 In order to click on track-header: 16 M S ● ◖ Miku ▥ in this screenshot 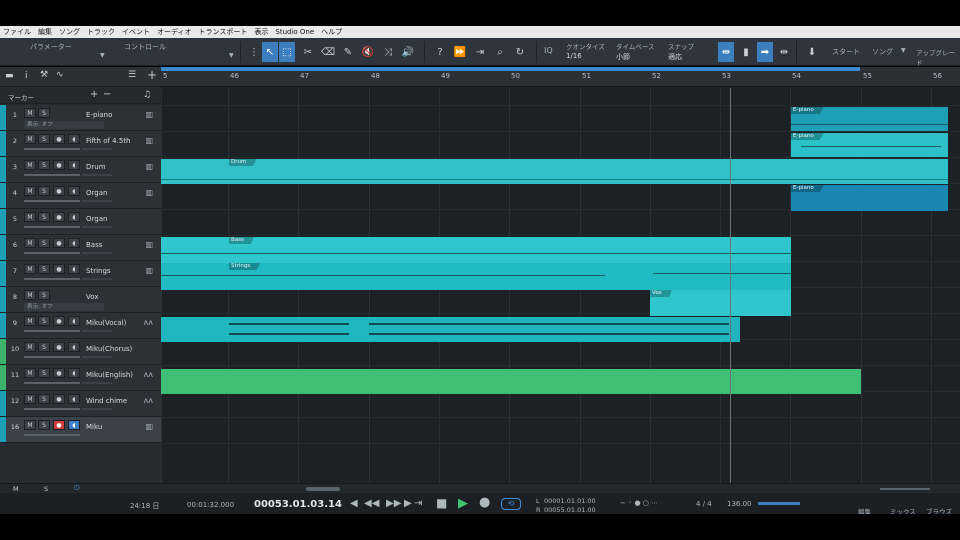, I will do `click(80, 430)`.